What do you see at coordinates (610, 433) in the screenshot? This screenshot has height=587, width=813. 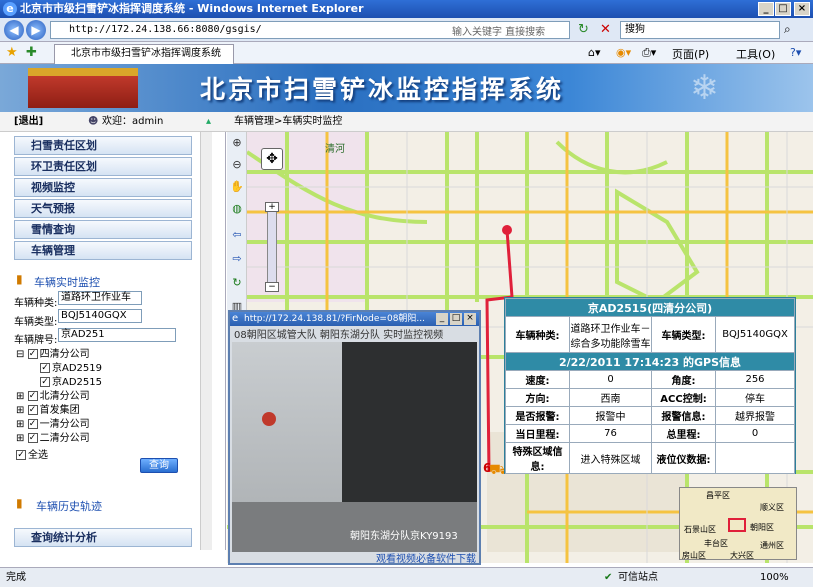 I see `info-value: 76` at bounding box center [610, 433].